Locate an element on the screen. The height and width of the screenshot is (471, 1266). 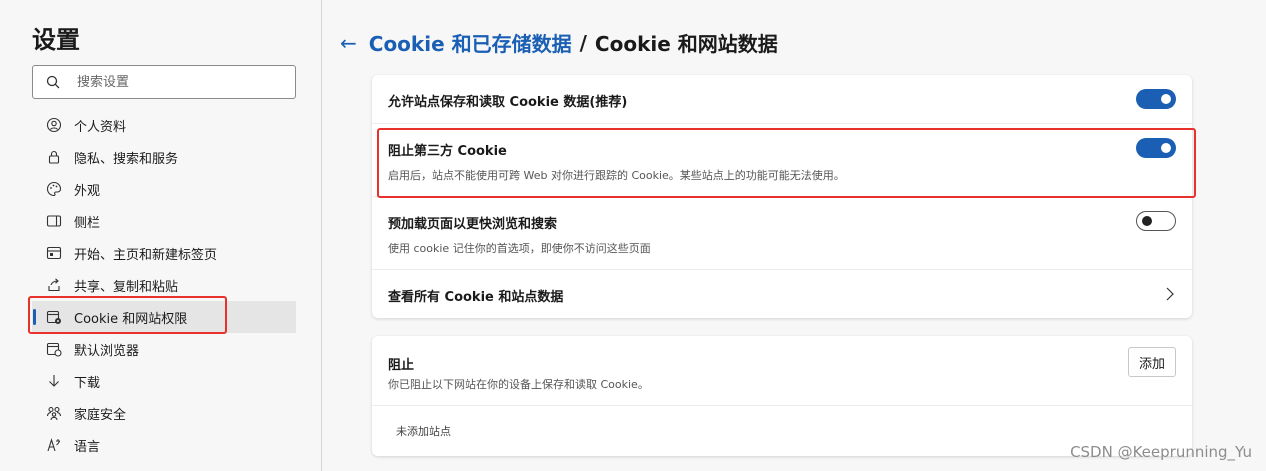
sidebar-item-label: 侧栏 is located at coordinates (87, 223).